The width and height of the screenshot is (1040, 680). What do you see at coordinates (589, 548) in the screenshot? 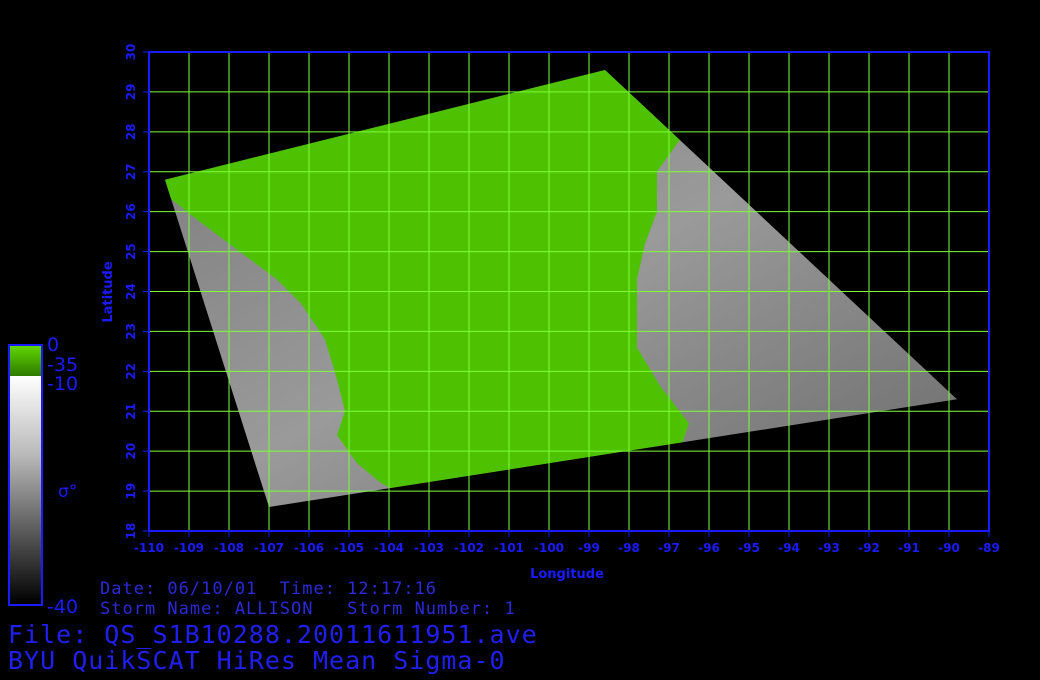
I see `x-tick-label: -99` at bounding box center [589, 548].